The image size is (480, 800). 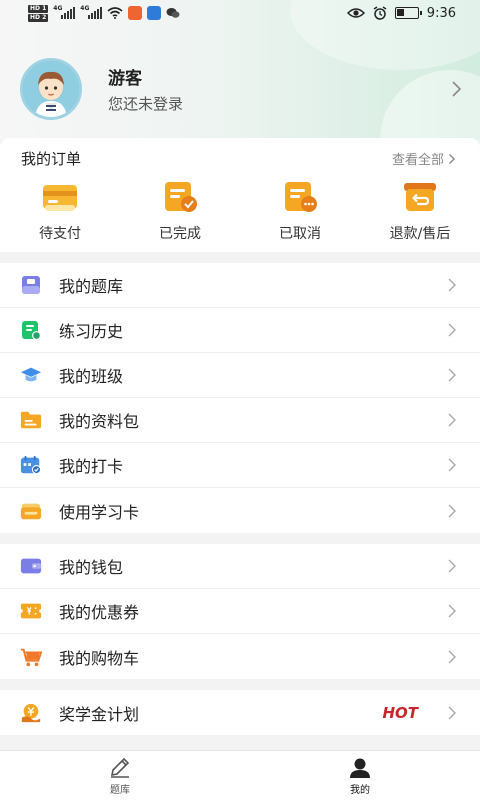 I want to click on menu-item-check-in: 我的打卡, so click(x=240, y=465).